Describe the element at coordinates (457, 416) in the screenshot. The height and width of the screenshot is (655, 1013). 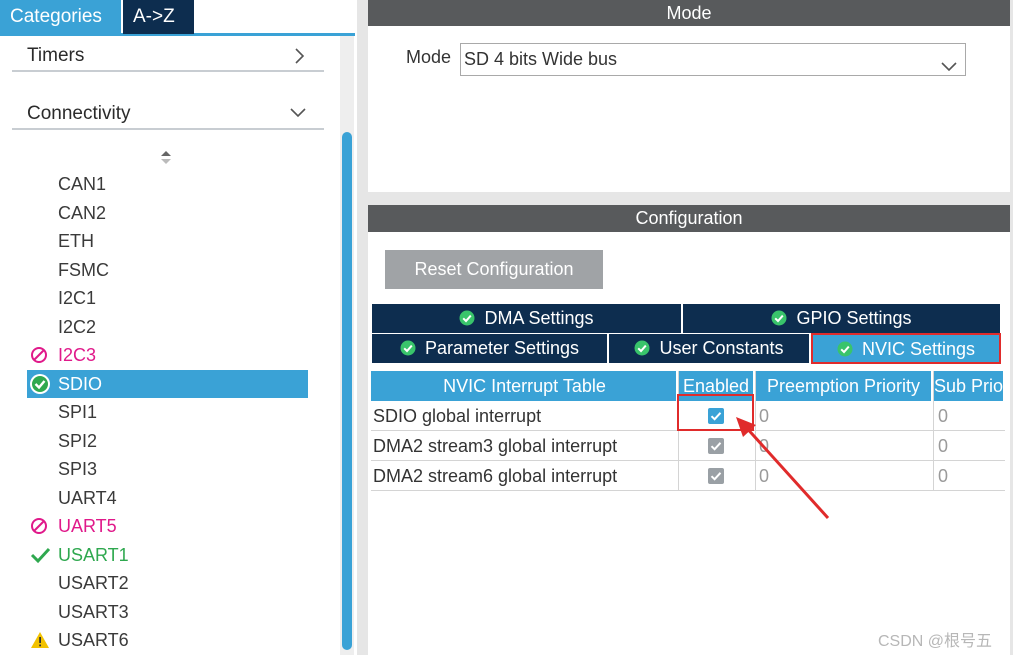
I see `interrupt-name: SDIO global interrupt` at that location.